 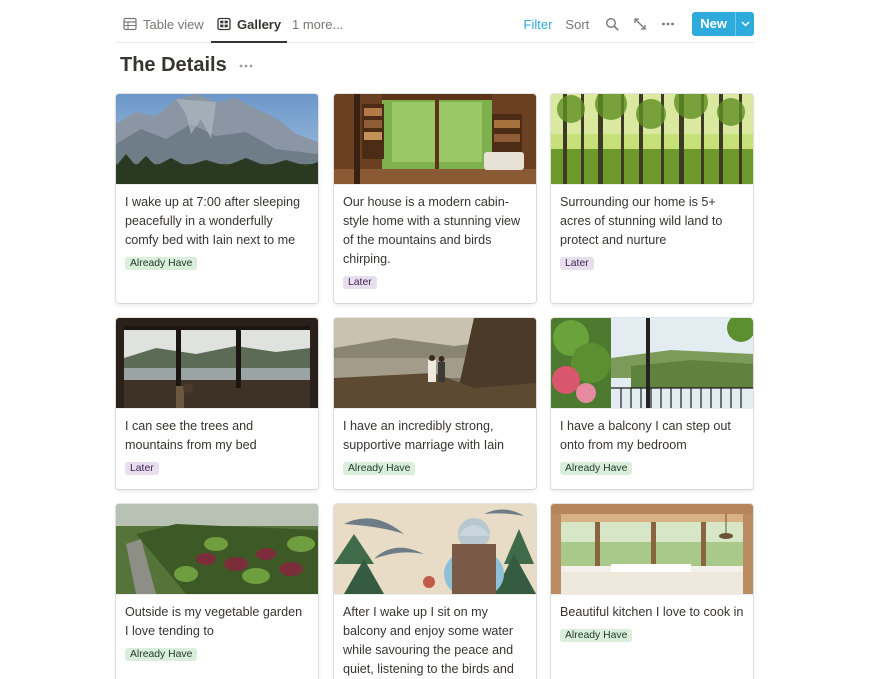 What do you see at coordinates (652, 549) in the screenshot?
I see `kitchen-photo` at bounding box center [652, 549].